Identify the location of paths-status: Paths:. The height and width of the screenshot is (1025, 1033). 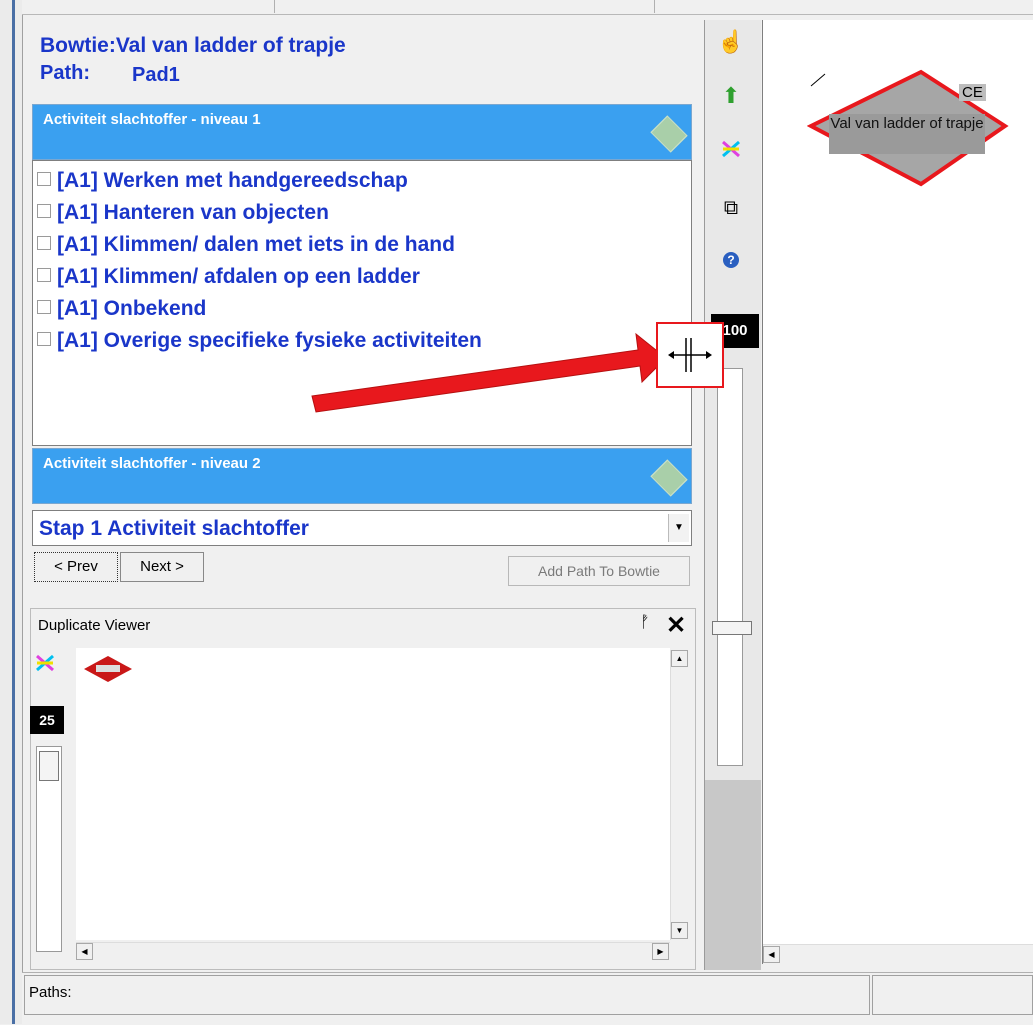
(447, 995).